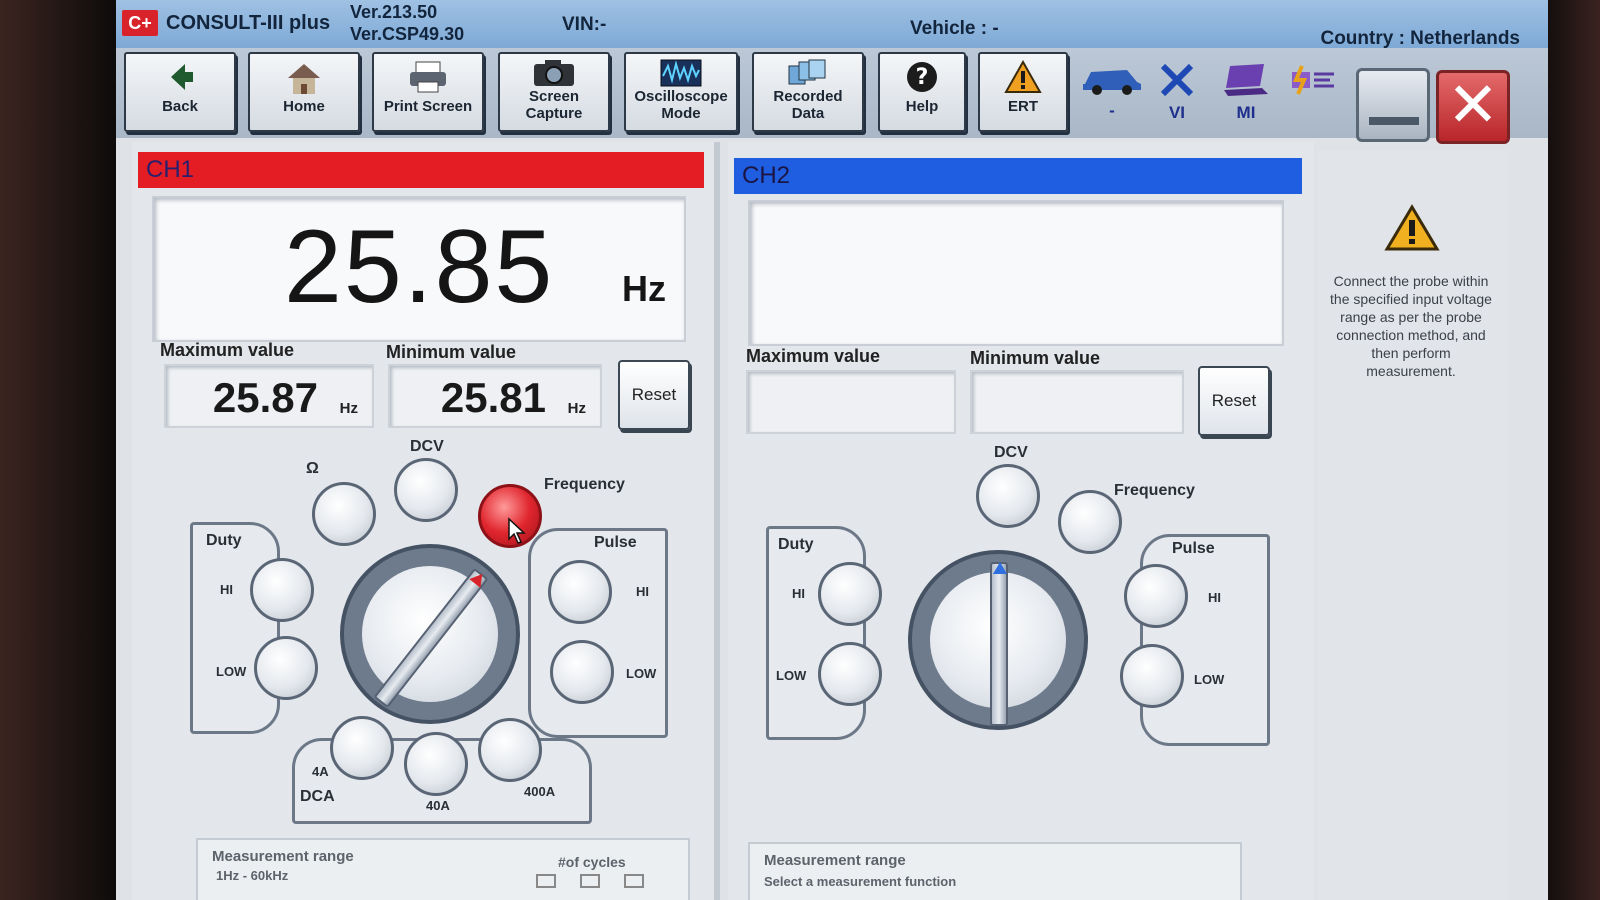 The width and height of the screenshot is (1600, 900). Describe the element at coordinates (681, 73) in the screenshot. I see `oscilloscope-icon` at that location.